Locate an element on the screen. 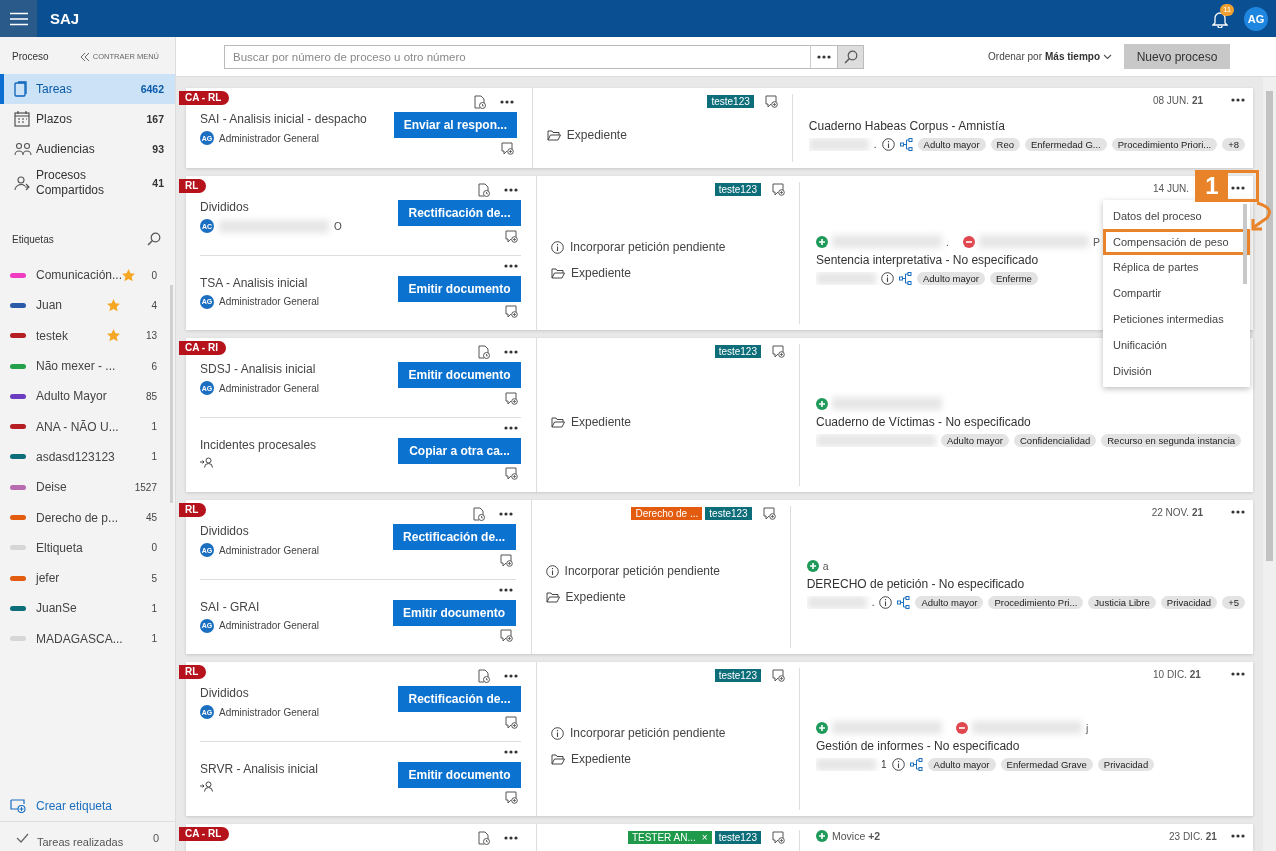 The image size is (1276, 851). chip: Justicia Libre is located at coordinates (1122, 602).